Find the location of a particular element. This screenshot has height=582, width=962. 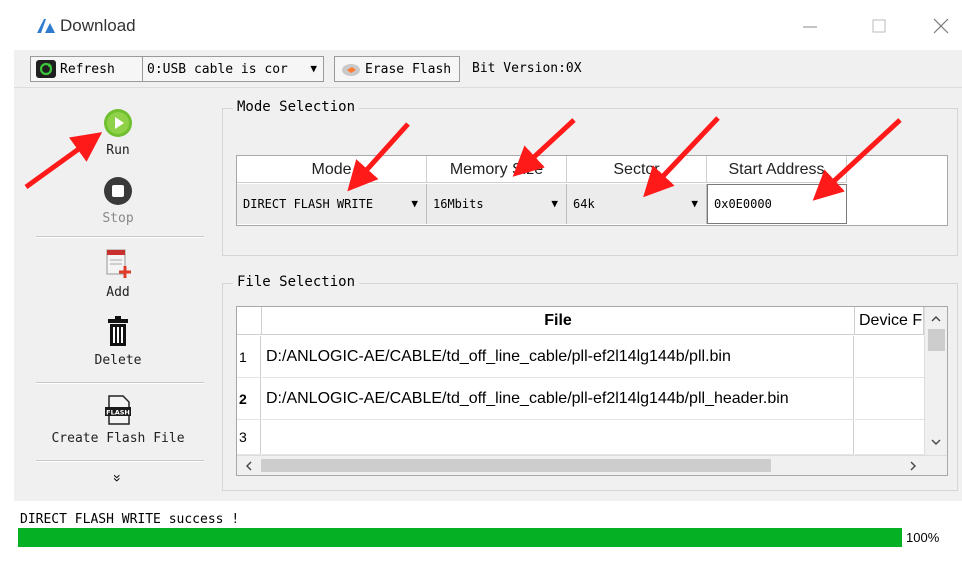

mode-select: DIRECT FLASH WRITE ▼ is located at coordinates (332, 204).